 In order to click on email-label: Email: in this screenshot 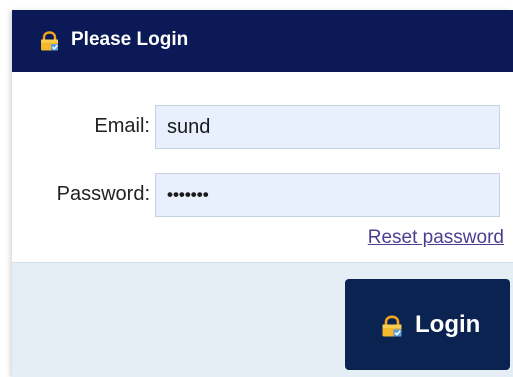, I will do `click(122, 126)`.